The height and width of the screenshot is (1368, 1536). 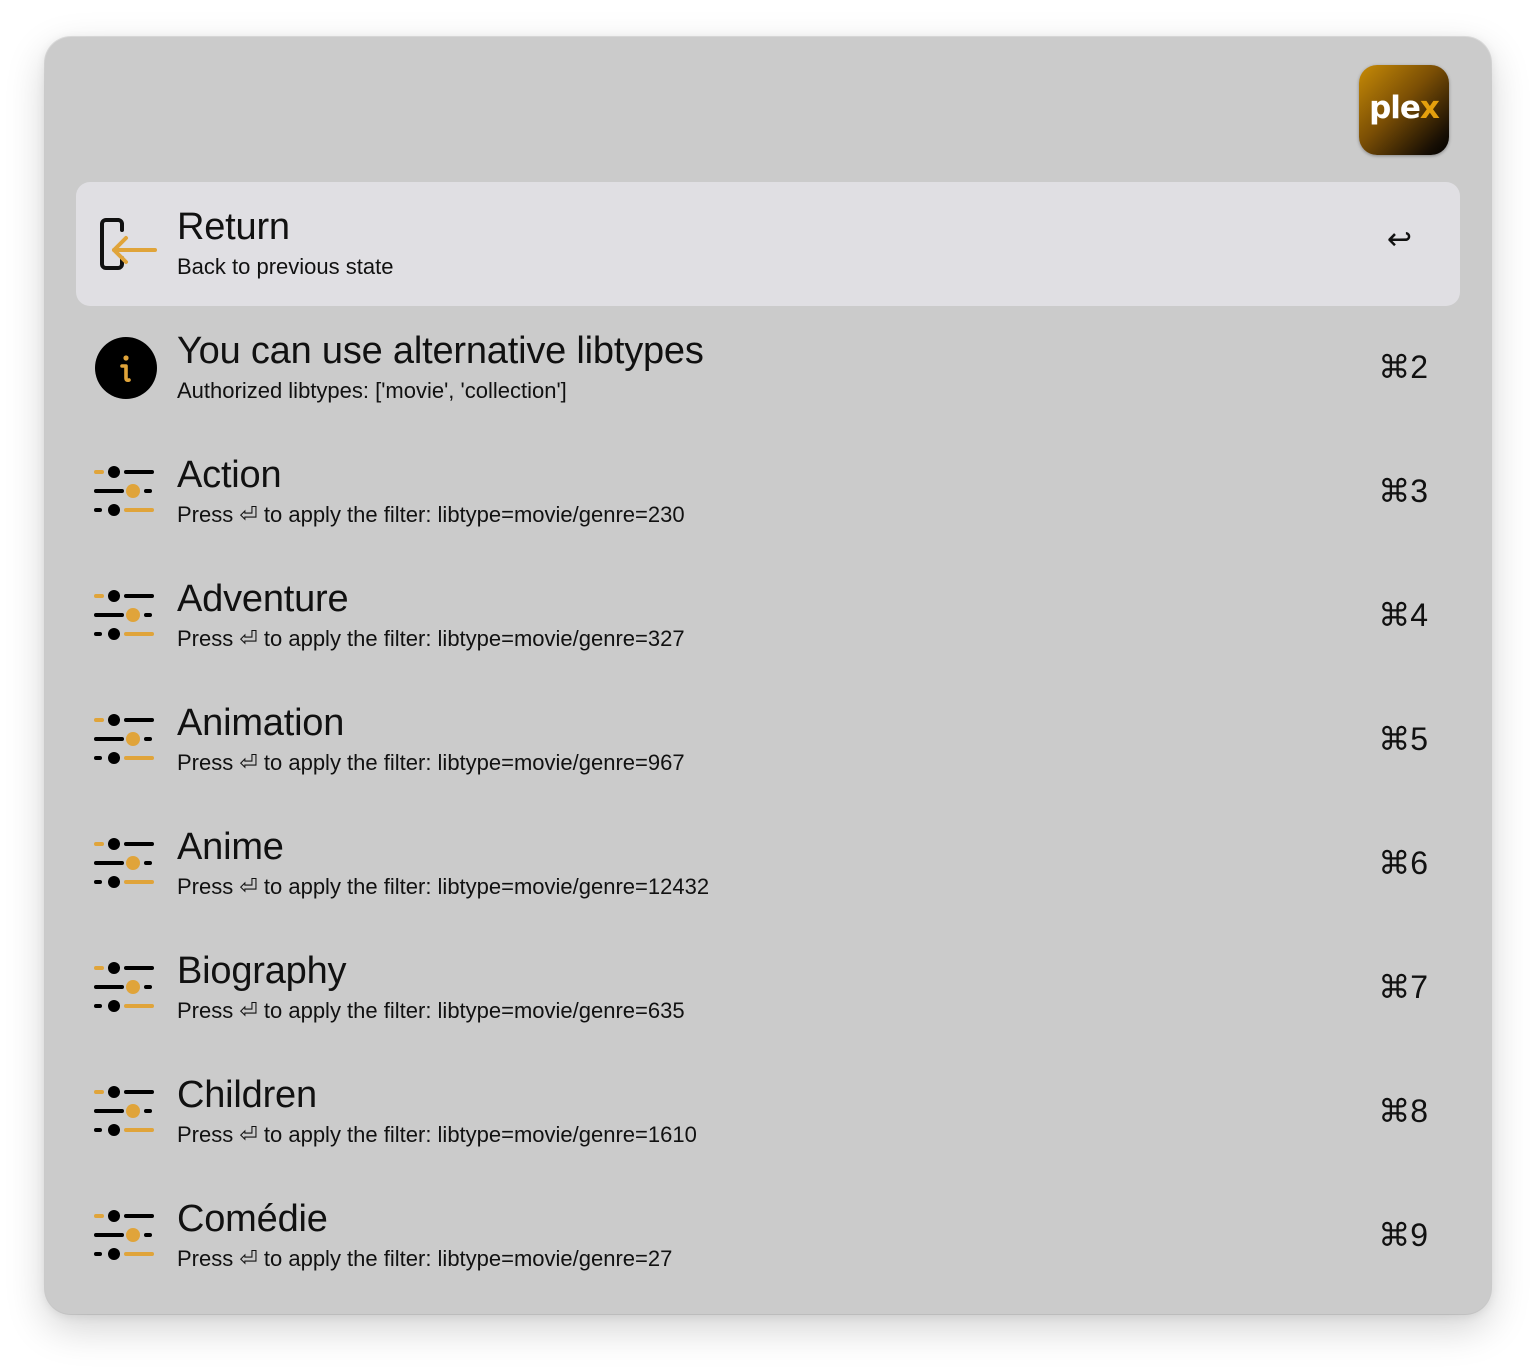 What do you see at coordinates (262, 971) in the screenshot?
I see `result-title: Biography` at bounding box center [262, 971].